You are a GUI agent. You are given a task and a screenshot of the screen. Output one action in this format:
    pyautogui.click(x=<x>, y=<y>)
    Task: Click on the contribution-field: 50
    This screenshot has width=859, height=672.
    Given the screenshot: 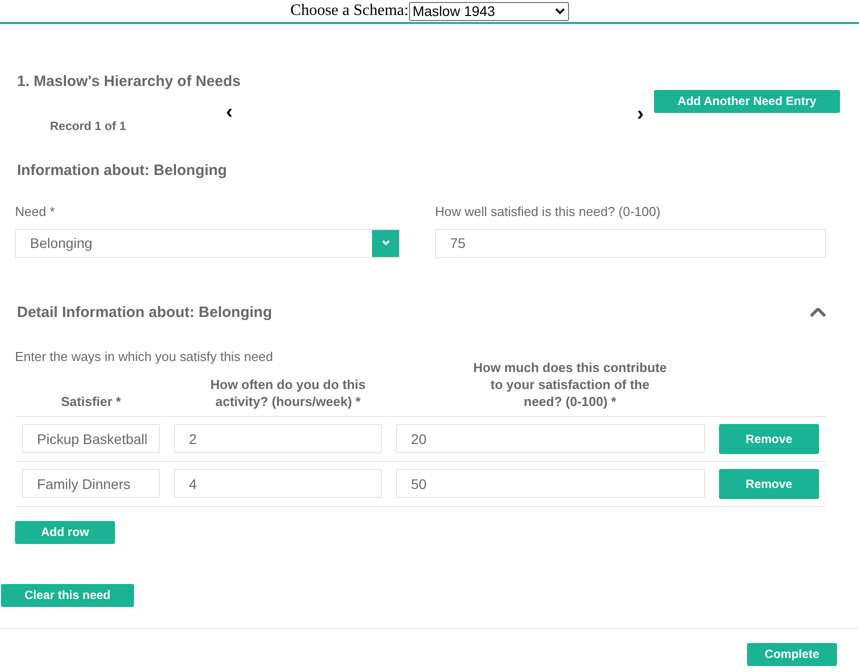 What is the action you would take?
    pyautogui.click(x=550, y=483)
    